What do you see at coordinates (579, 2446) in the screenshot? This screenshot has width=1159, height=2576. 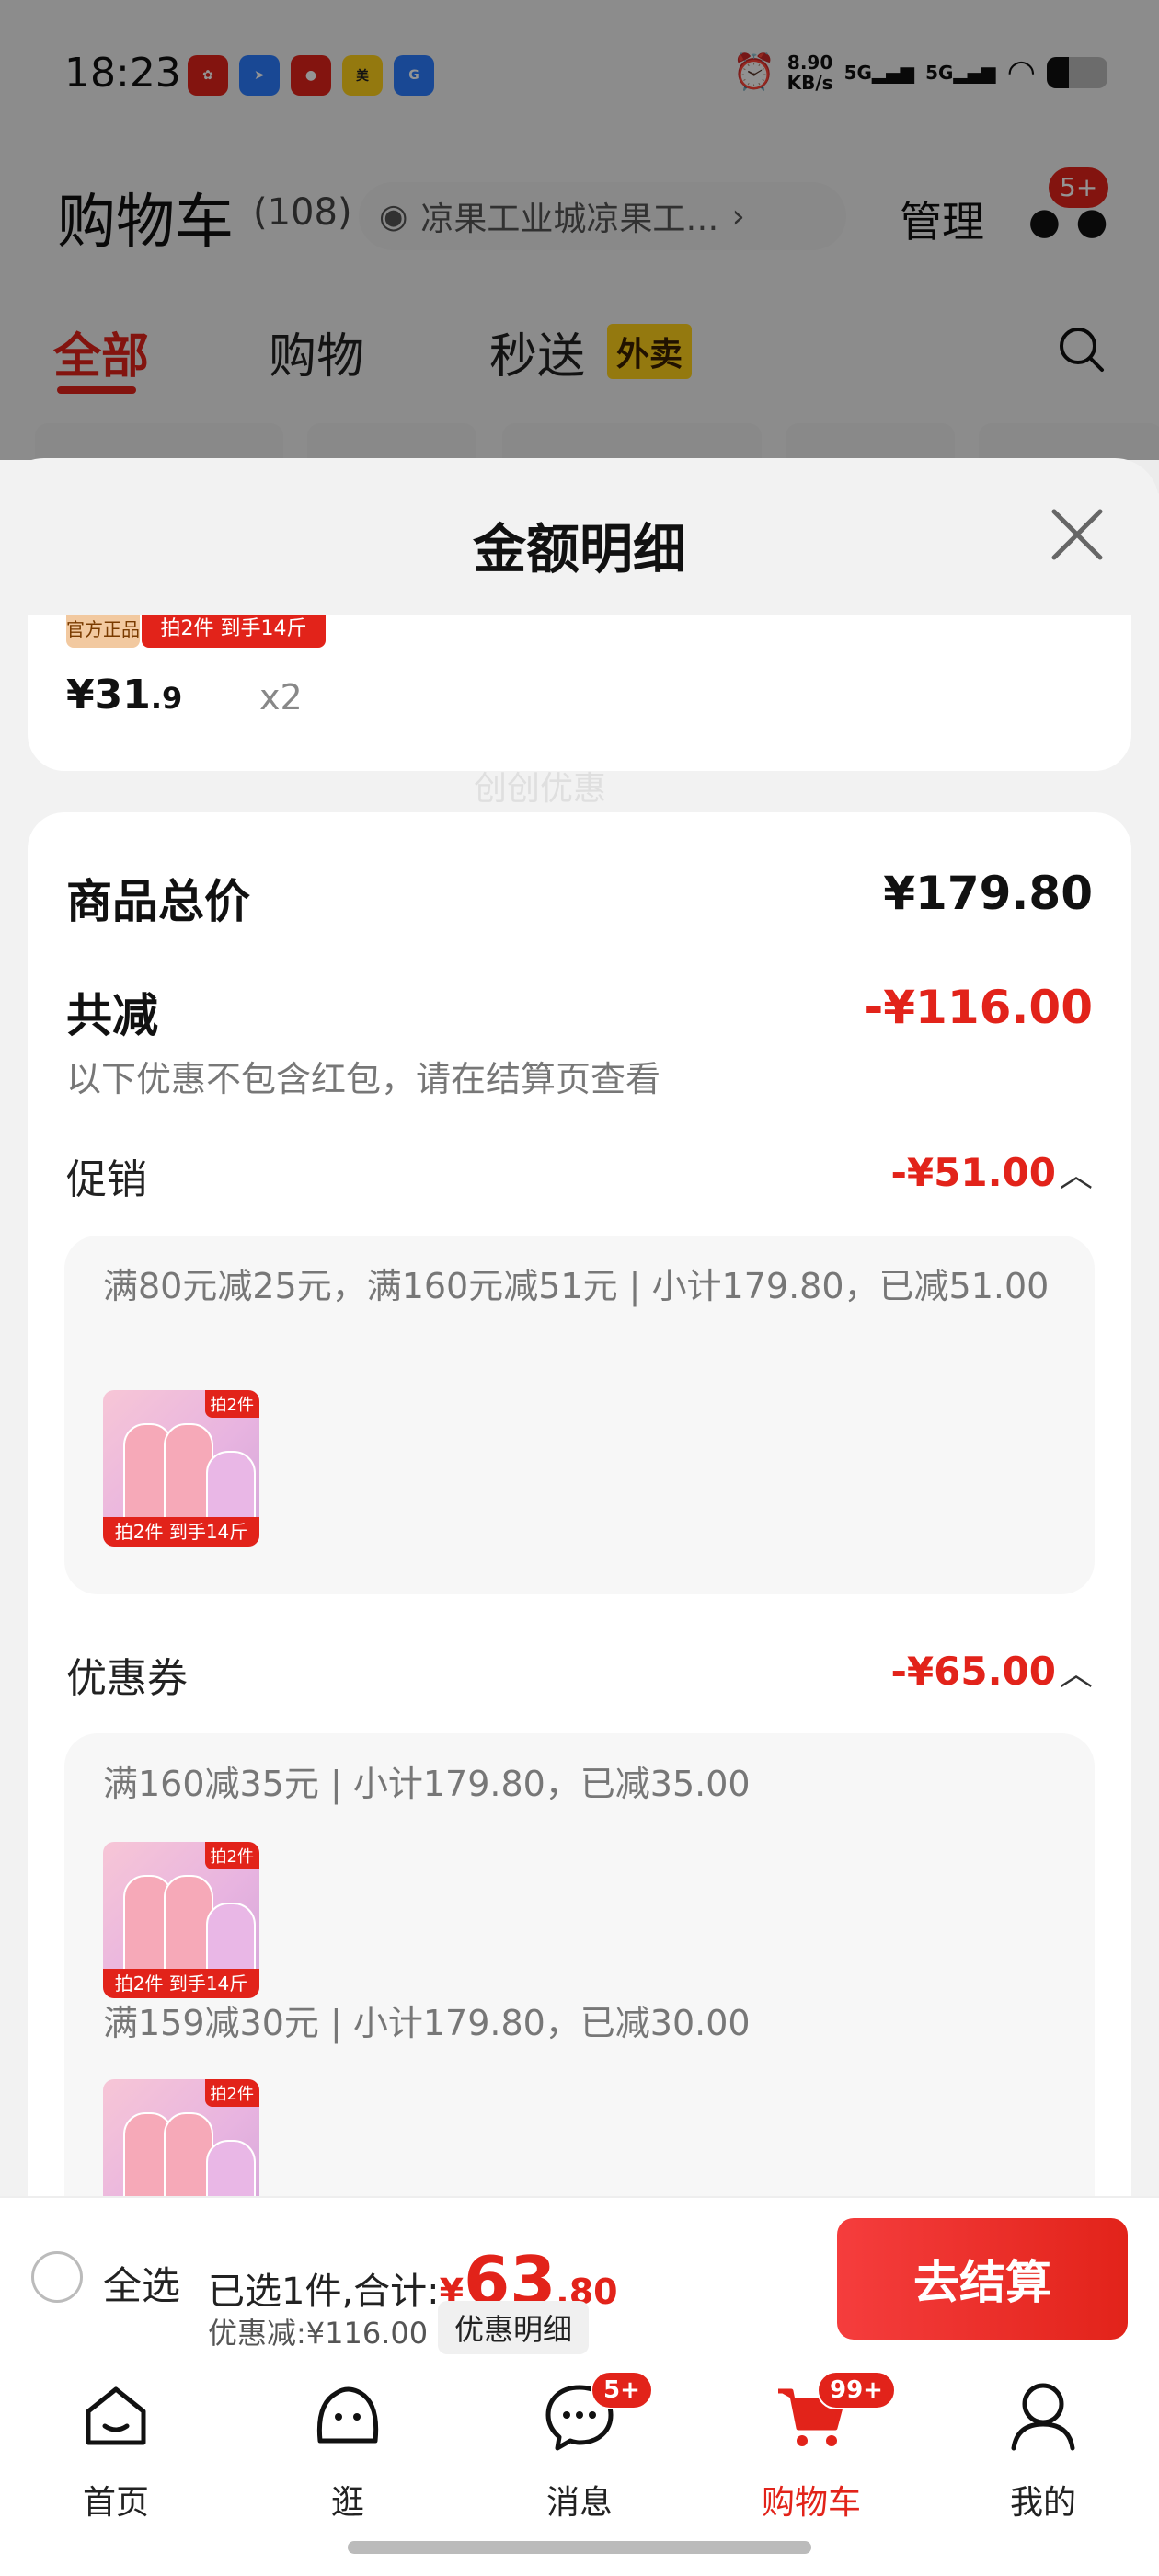 I see `nav-messages: 5+ 消息` at bounding box center [579, 2446].